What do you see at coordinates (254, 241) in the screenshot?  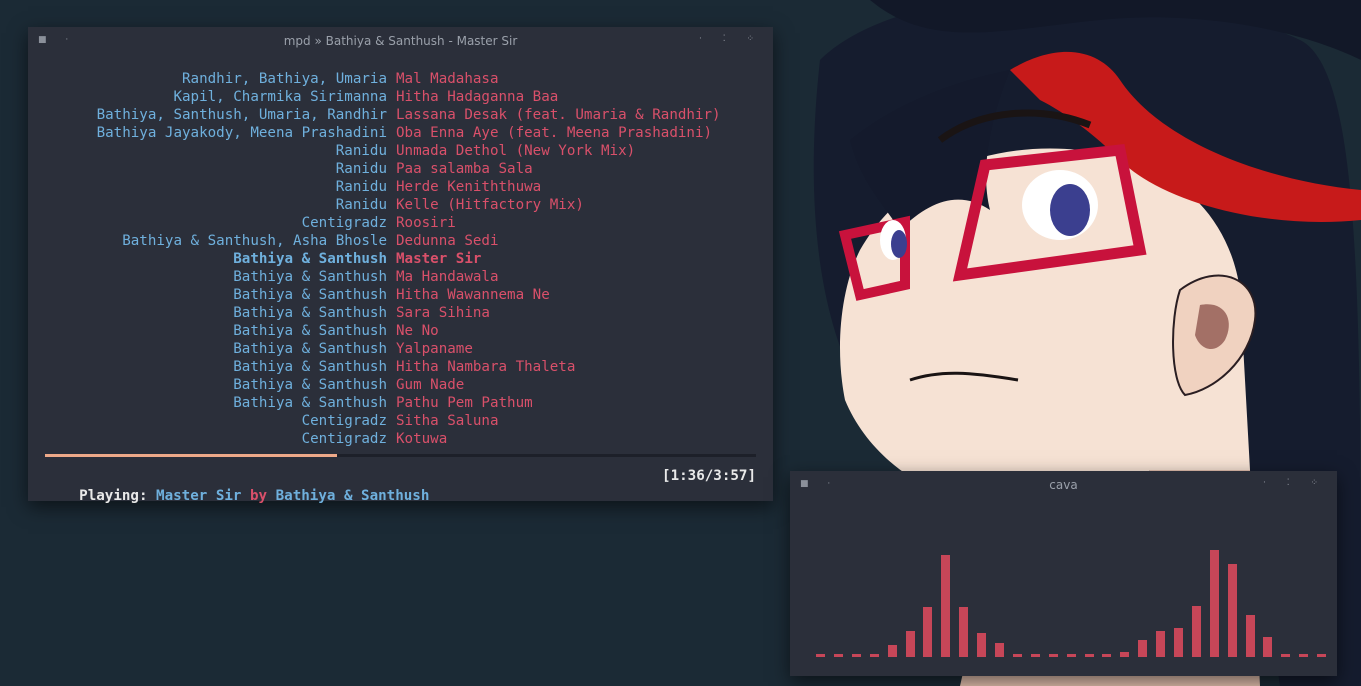 I see `track-artist: Bathiya & Santhush, Asha Bhosle` at bounding box center [254, 241].